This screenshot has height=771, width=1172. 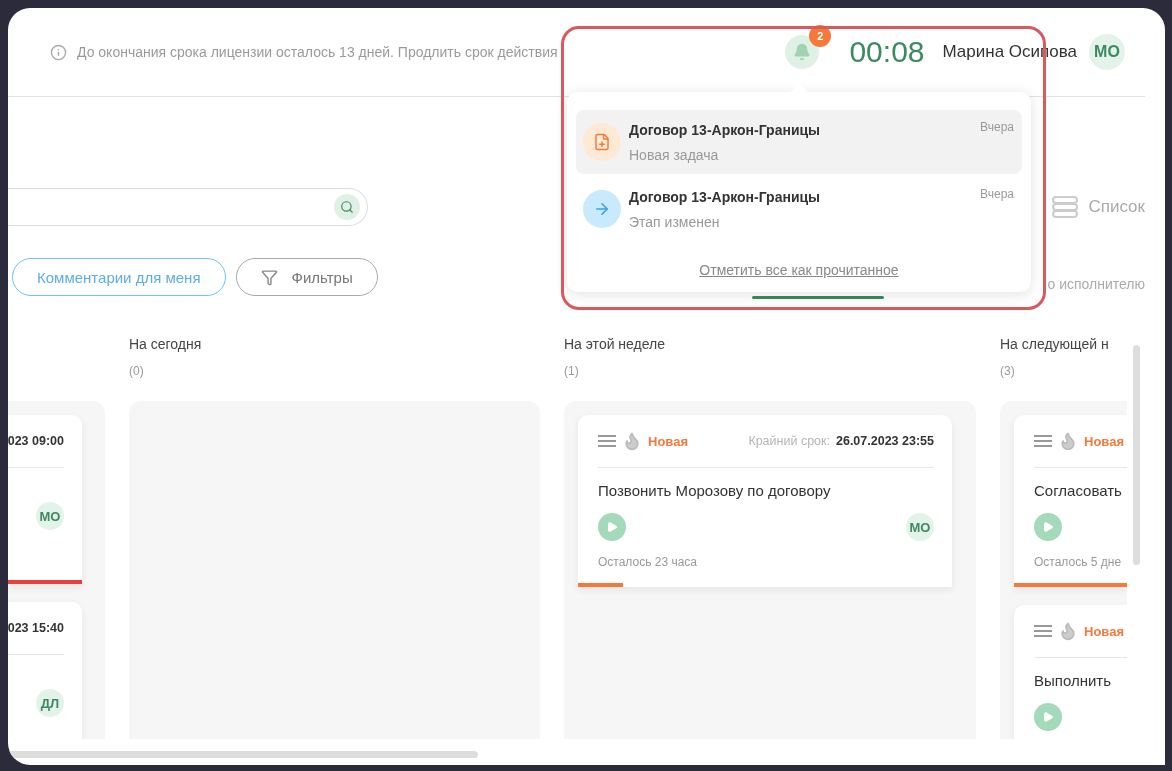 I want to click on notification-subtitle: Этап изменен, so click(x=675, y=221).